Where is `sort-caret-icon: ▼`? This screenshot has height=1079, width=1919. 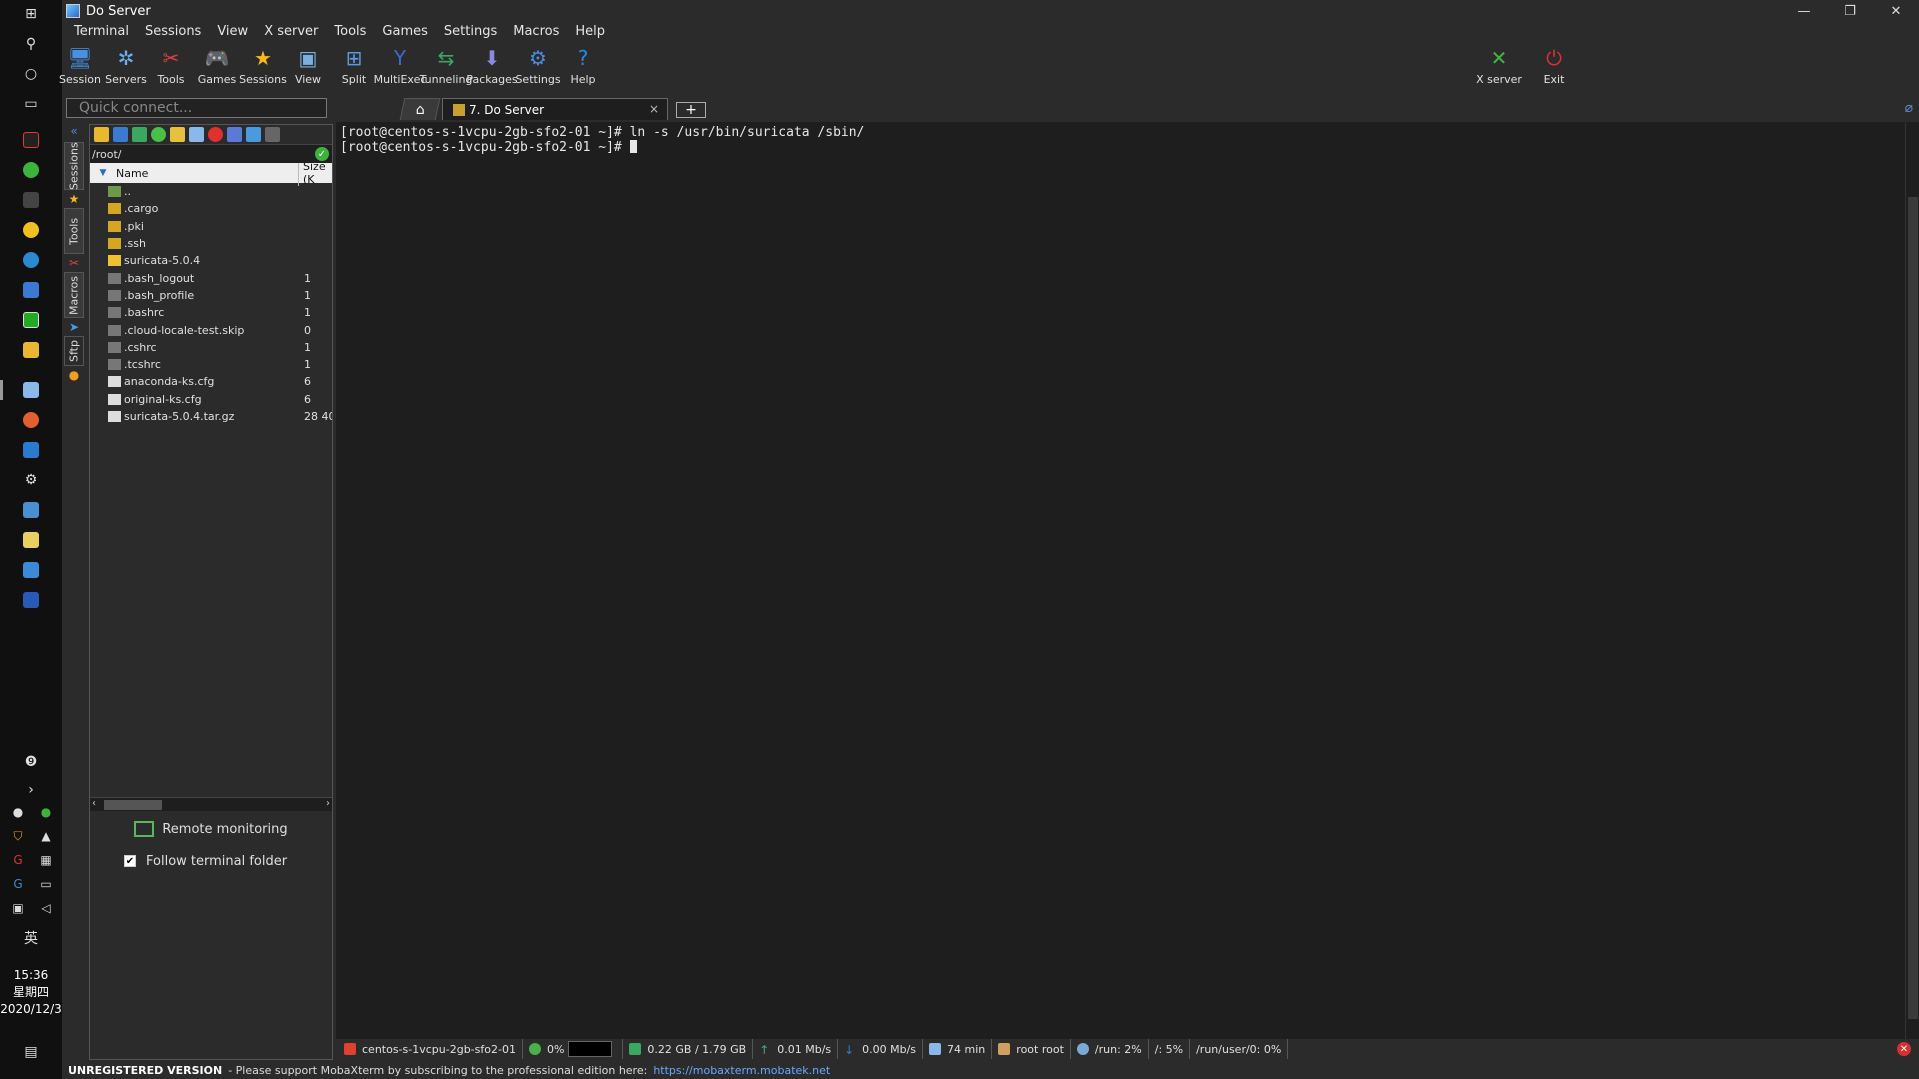 sort-caret-icon: ▼ is located at coordinates (103, 173).